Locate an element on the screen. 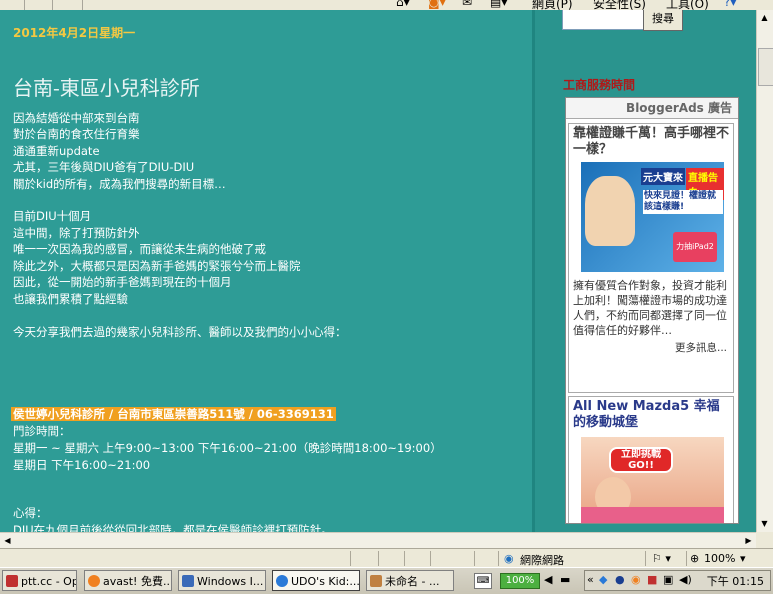 This screenshot has width=773, height=594. ad-brand: 元大寶來 is located at coordinates (663, 176).